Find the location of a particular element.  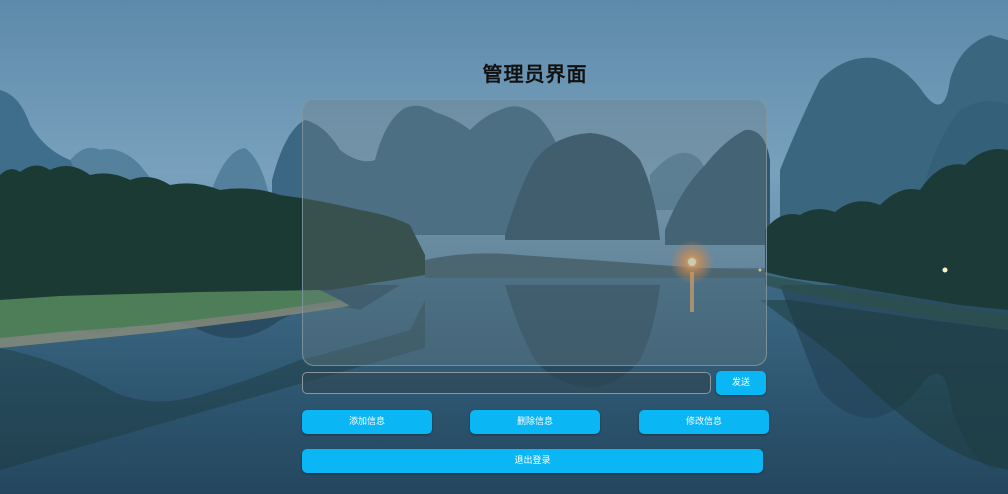

page-title: 管理员界面 is located at coordinates (535, 74).